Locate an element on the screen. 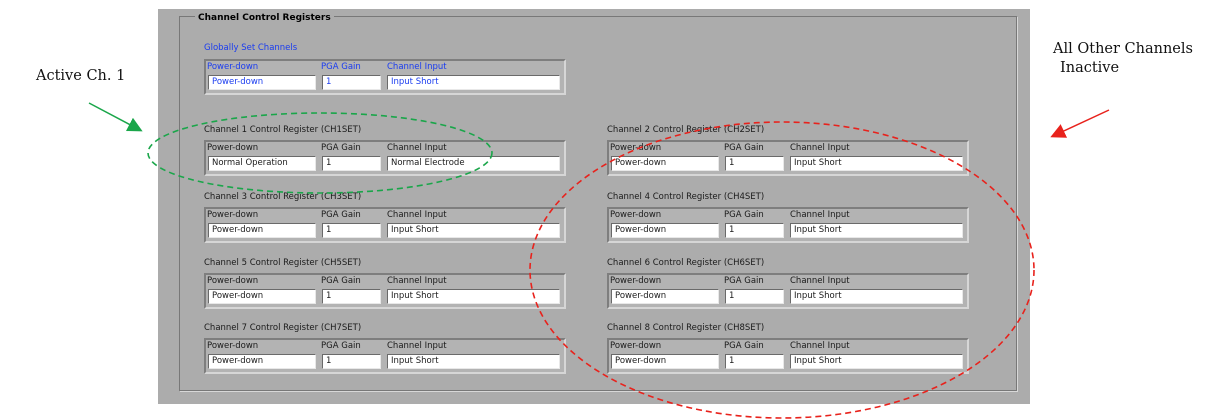  active-channel-highlight is located at coordinates (320, 153).